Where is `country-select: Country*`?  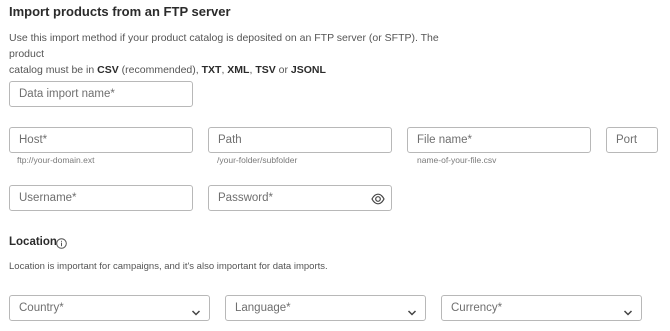
country-select: Country* is located at coordinates (109, 308).